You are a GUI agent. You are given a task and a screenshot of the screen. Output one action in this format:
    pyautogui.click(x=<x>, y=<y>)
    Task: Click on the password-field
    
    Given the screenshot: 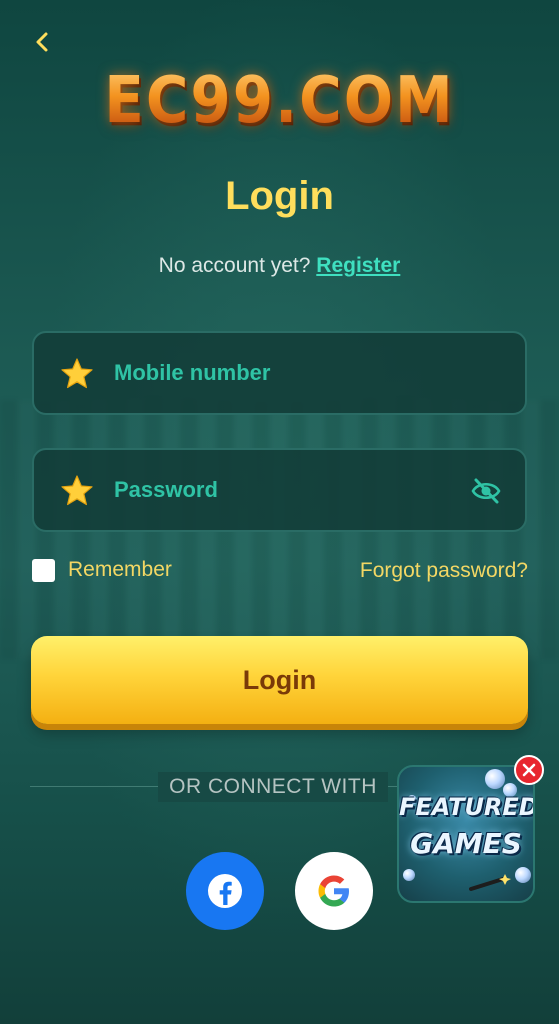 What is the action you would take?
    pyautogui.click(x=279, y=490)
    